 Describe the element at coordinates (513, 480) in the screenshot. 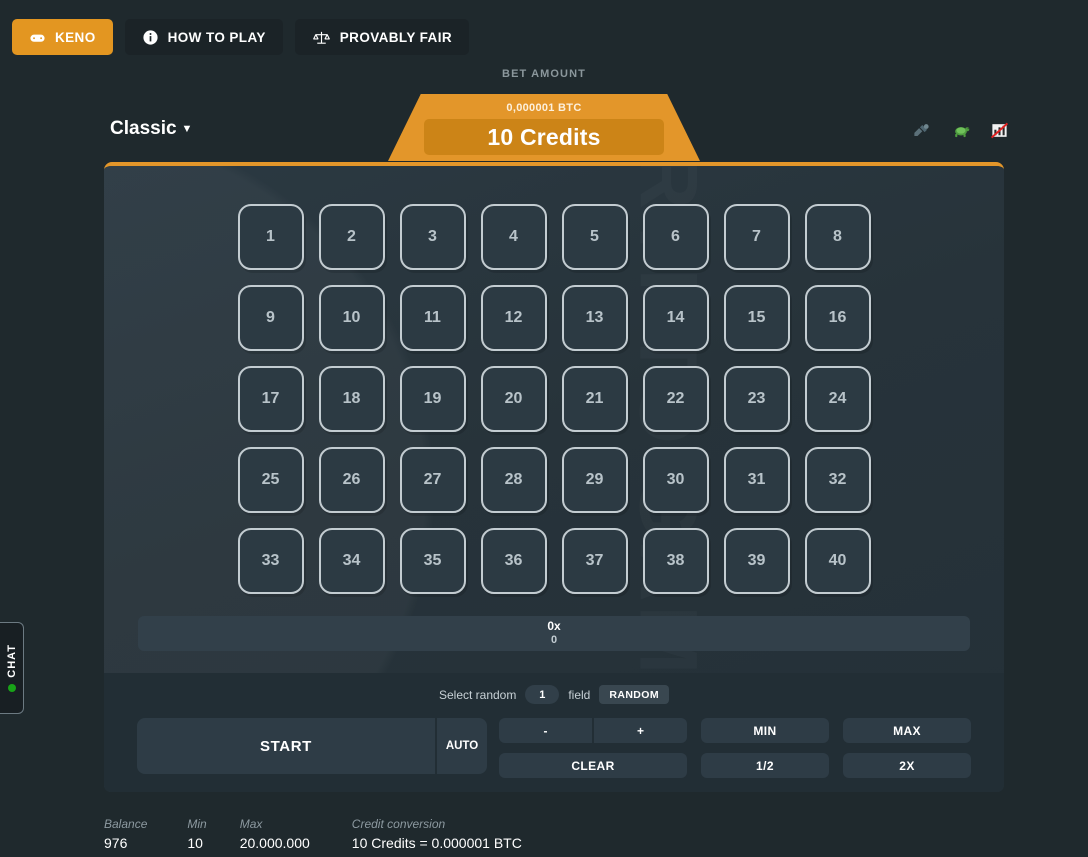

I see `number-tile: 28` at that location.